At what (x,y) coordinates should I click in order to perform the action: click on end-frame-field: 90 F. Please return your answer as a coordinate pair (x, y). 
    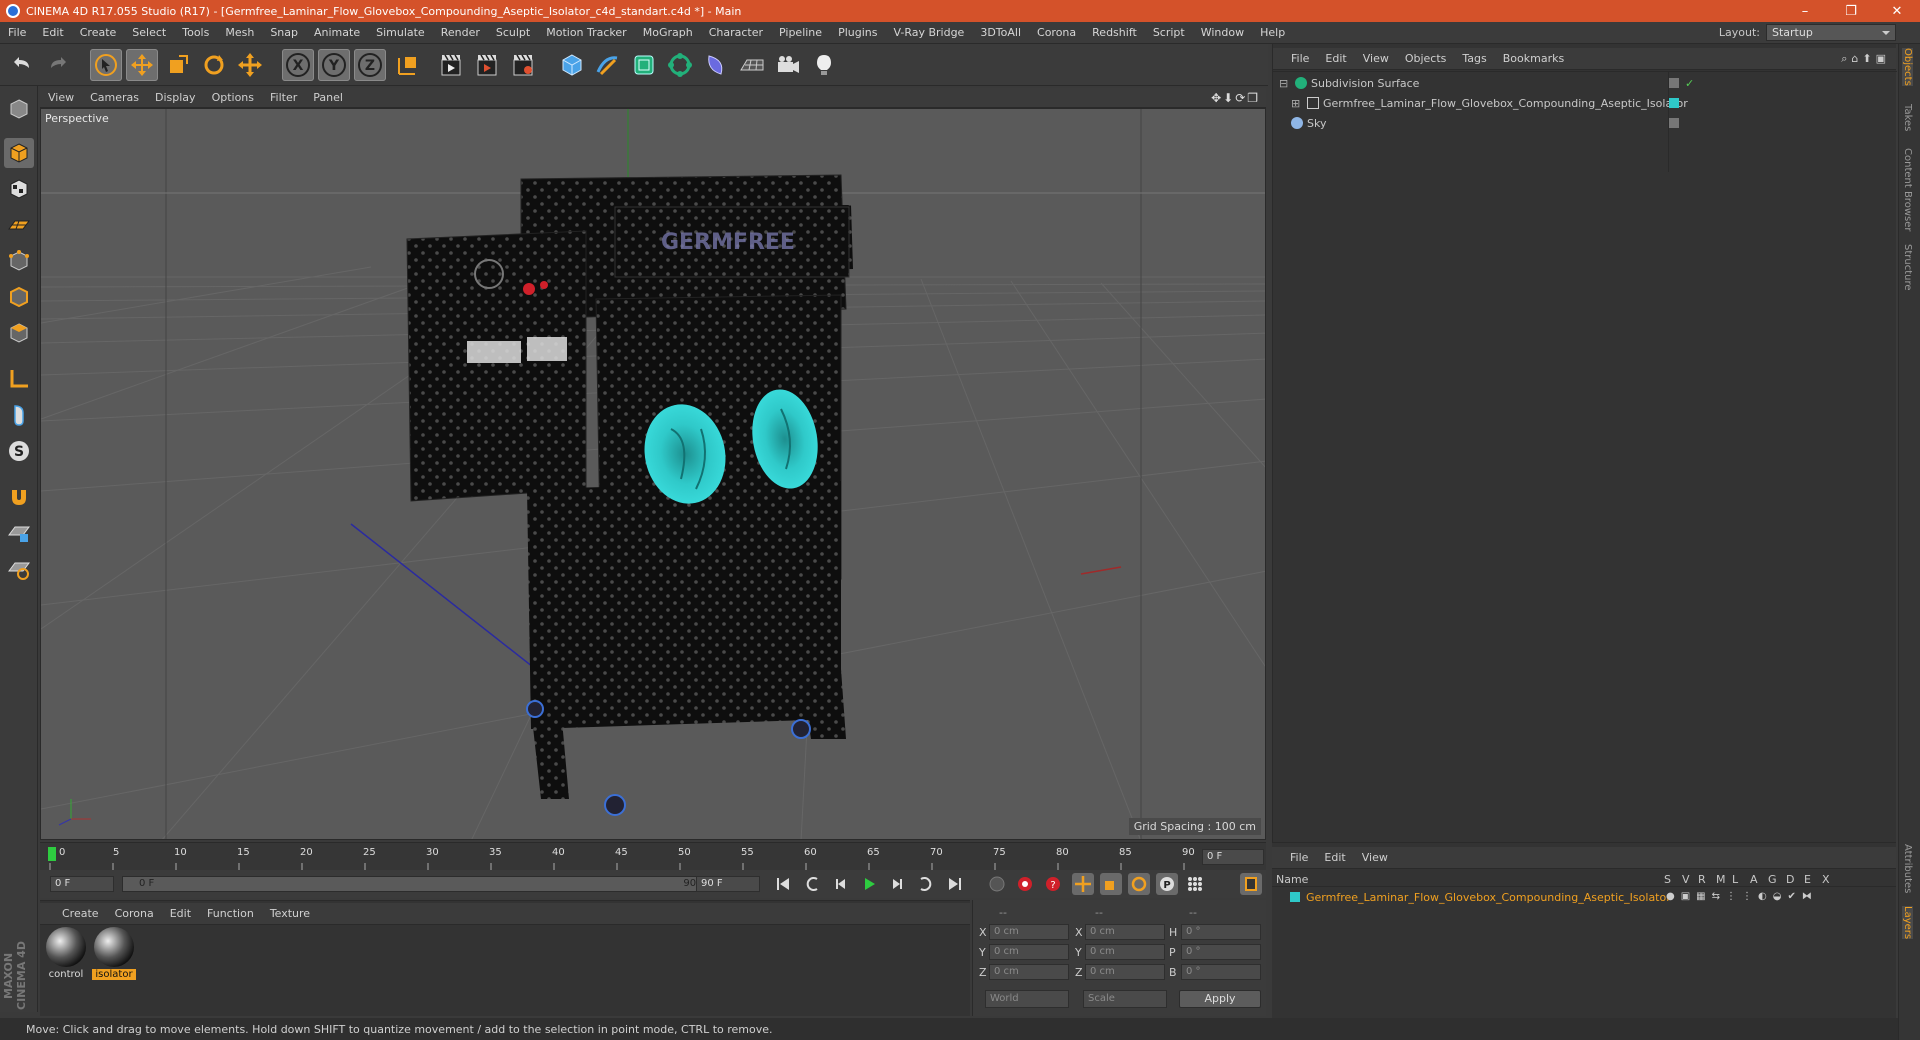
    Looking at the image, I should click on (728, 884).